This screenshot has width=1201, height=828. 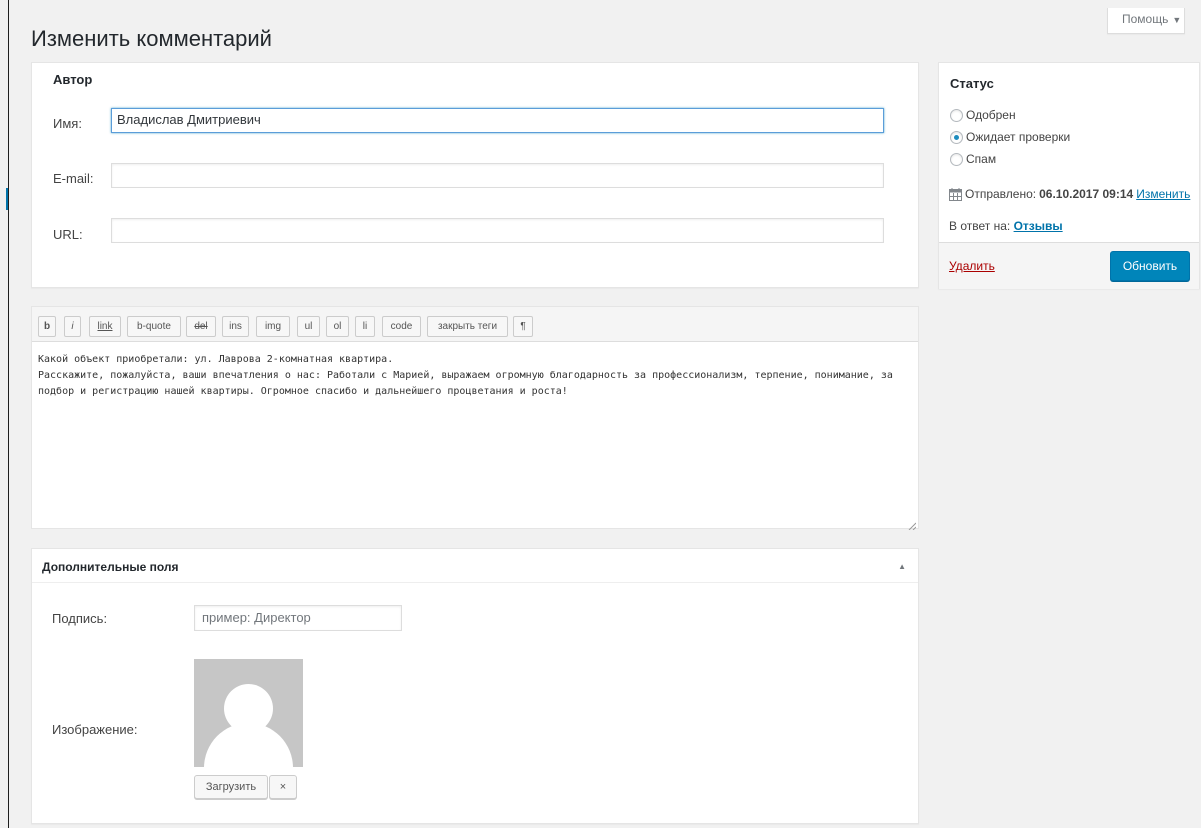 I want to click on collapse-arrow-icon: ▲, so click(x=902, y=566).